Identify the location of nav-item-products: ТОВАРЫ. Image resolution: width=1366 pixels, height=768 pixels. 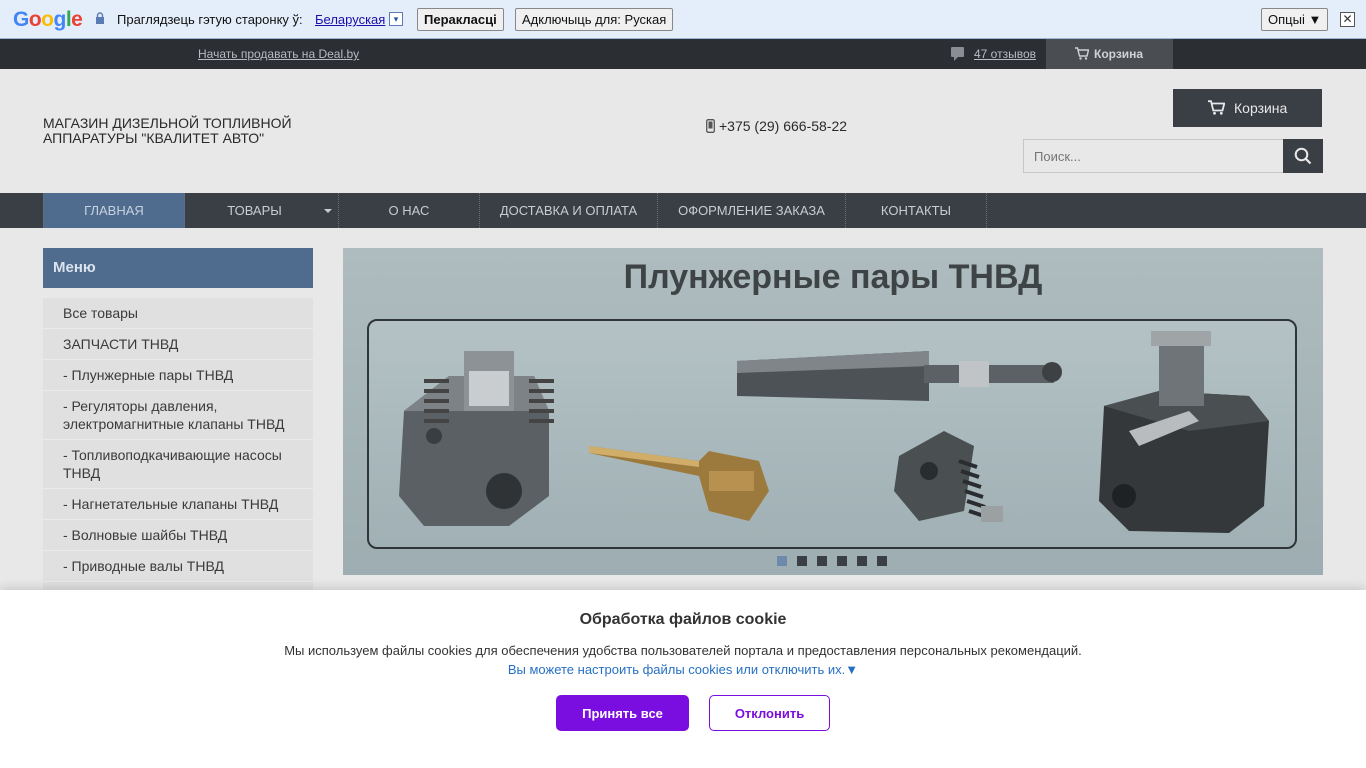
(262, 210).